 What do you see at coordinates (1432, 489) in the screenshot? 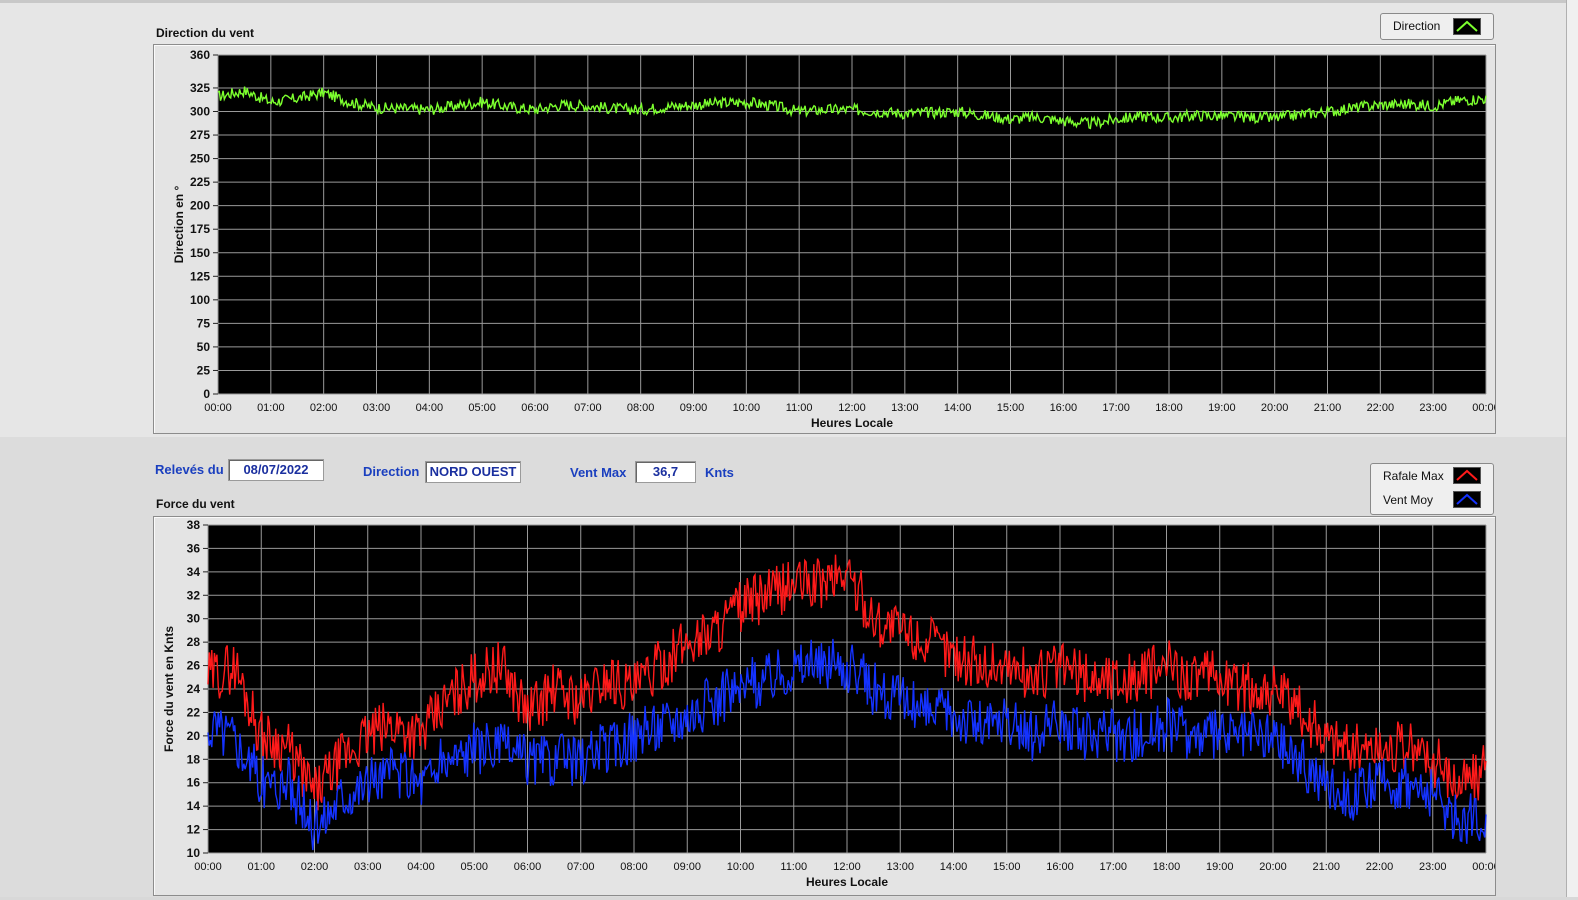
I see `force-legend: Rafale Max Vent Moy` at bounding box center [1432, 489].